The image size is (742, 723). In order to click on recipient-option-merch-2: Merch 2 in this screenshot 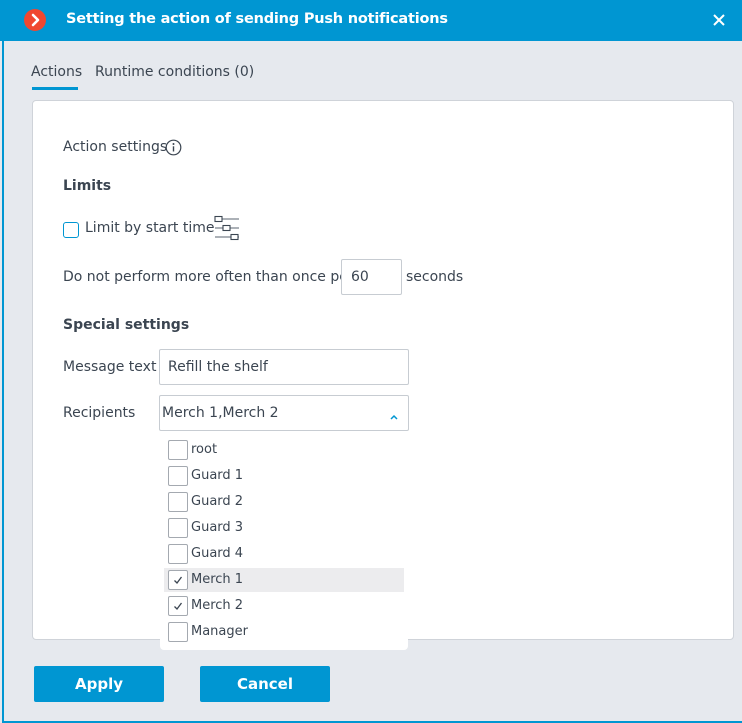, I will do `click(284, 606)`.